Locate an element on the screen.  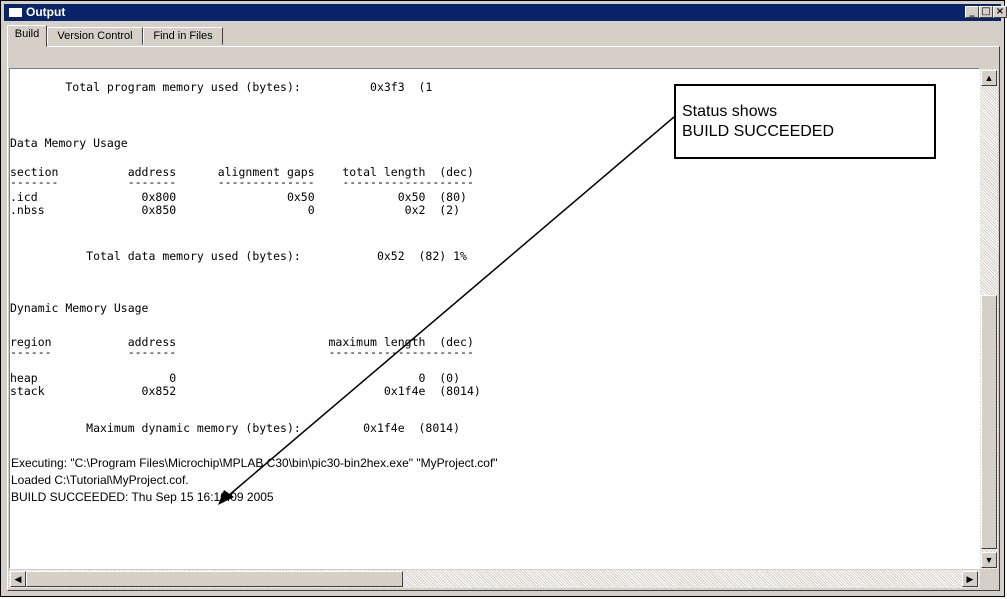
dynamic-memory-rule: ------ ------- --------------------- is located at coordinates (242, 352).